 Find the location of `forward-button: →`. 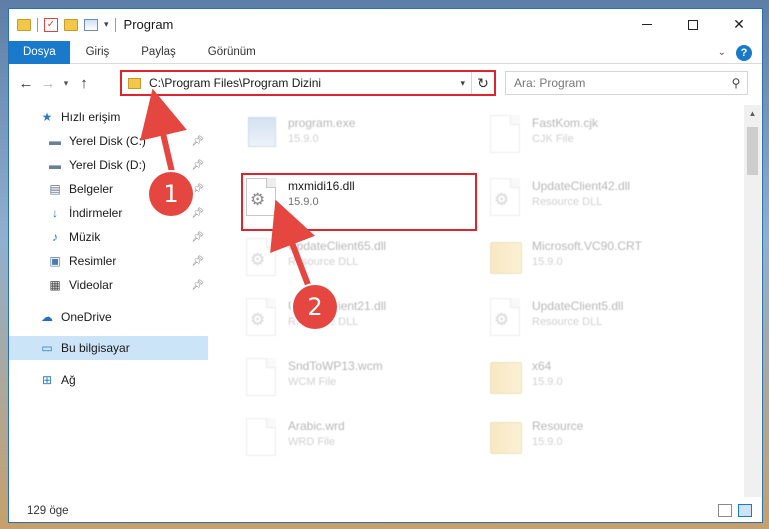

forward-button: → is located at coordinates (48, 83).